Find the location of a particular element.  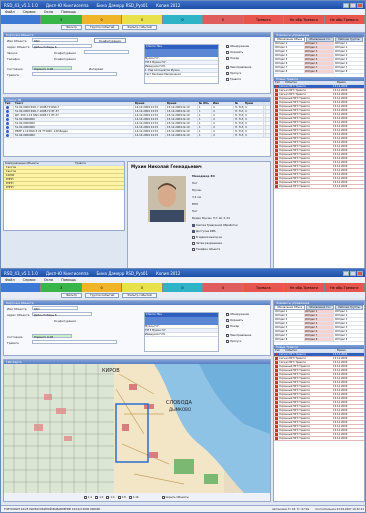

conf-label: Конфигурация is located at coordinates (65, 53).